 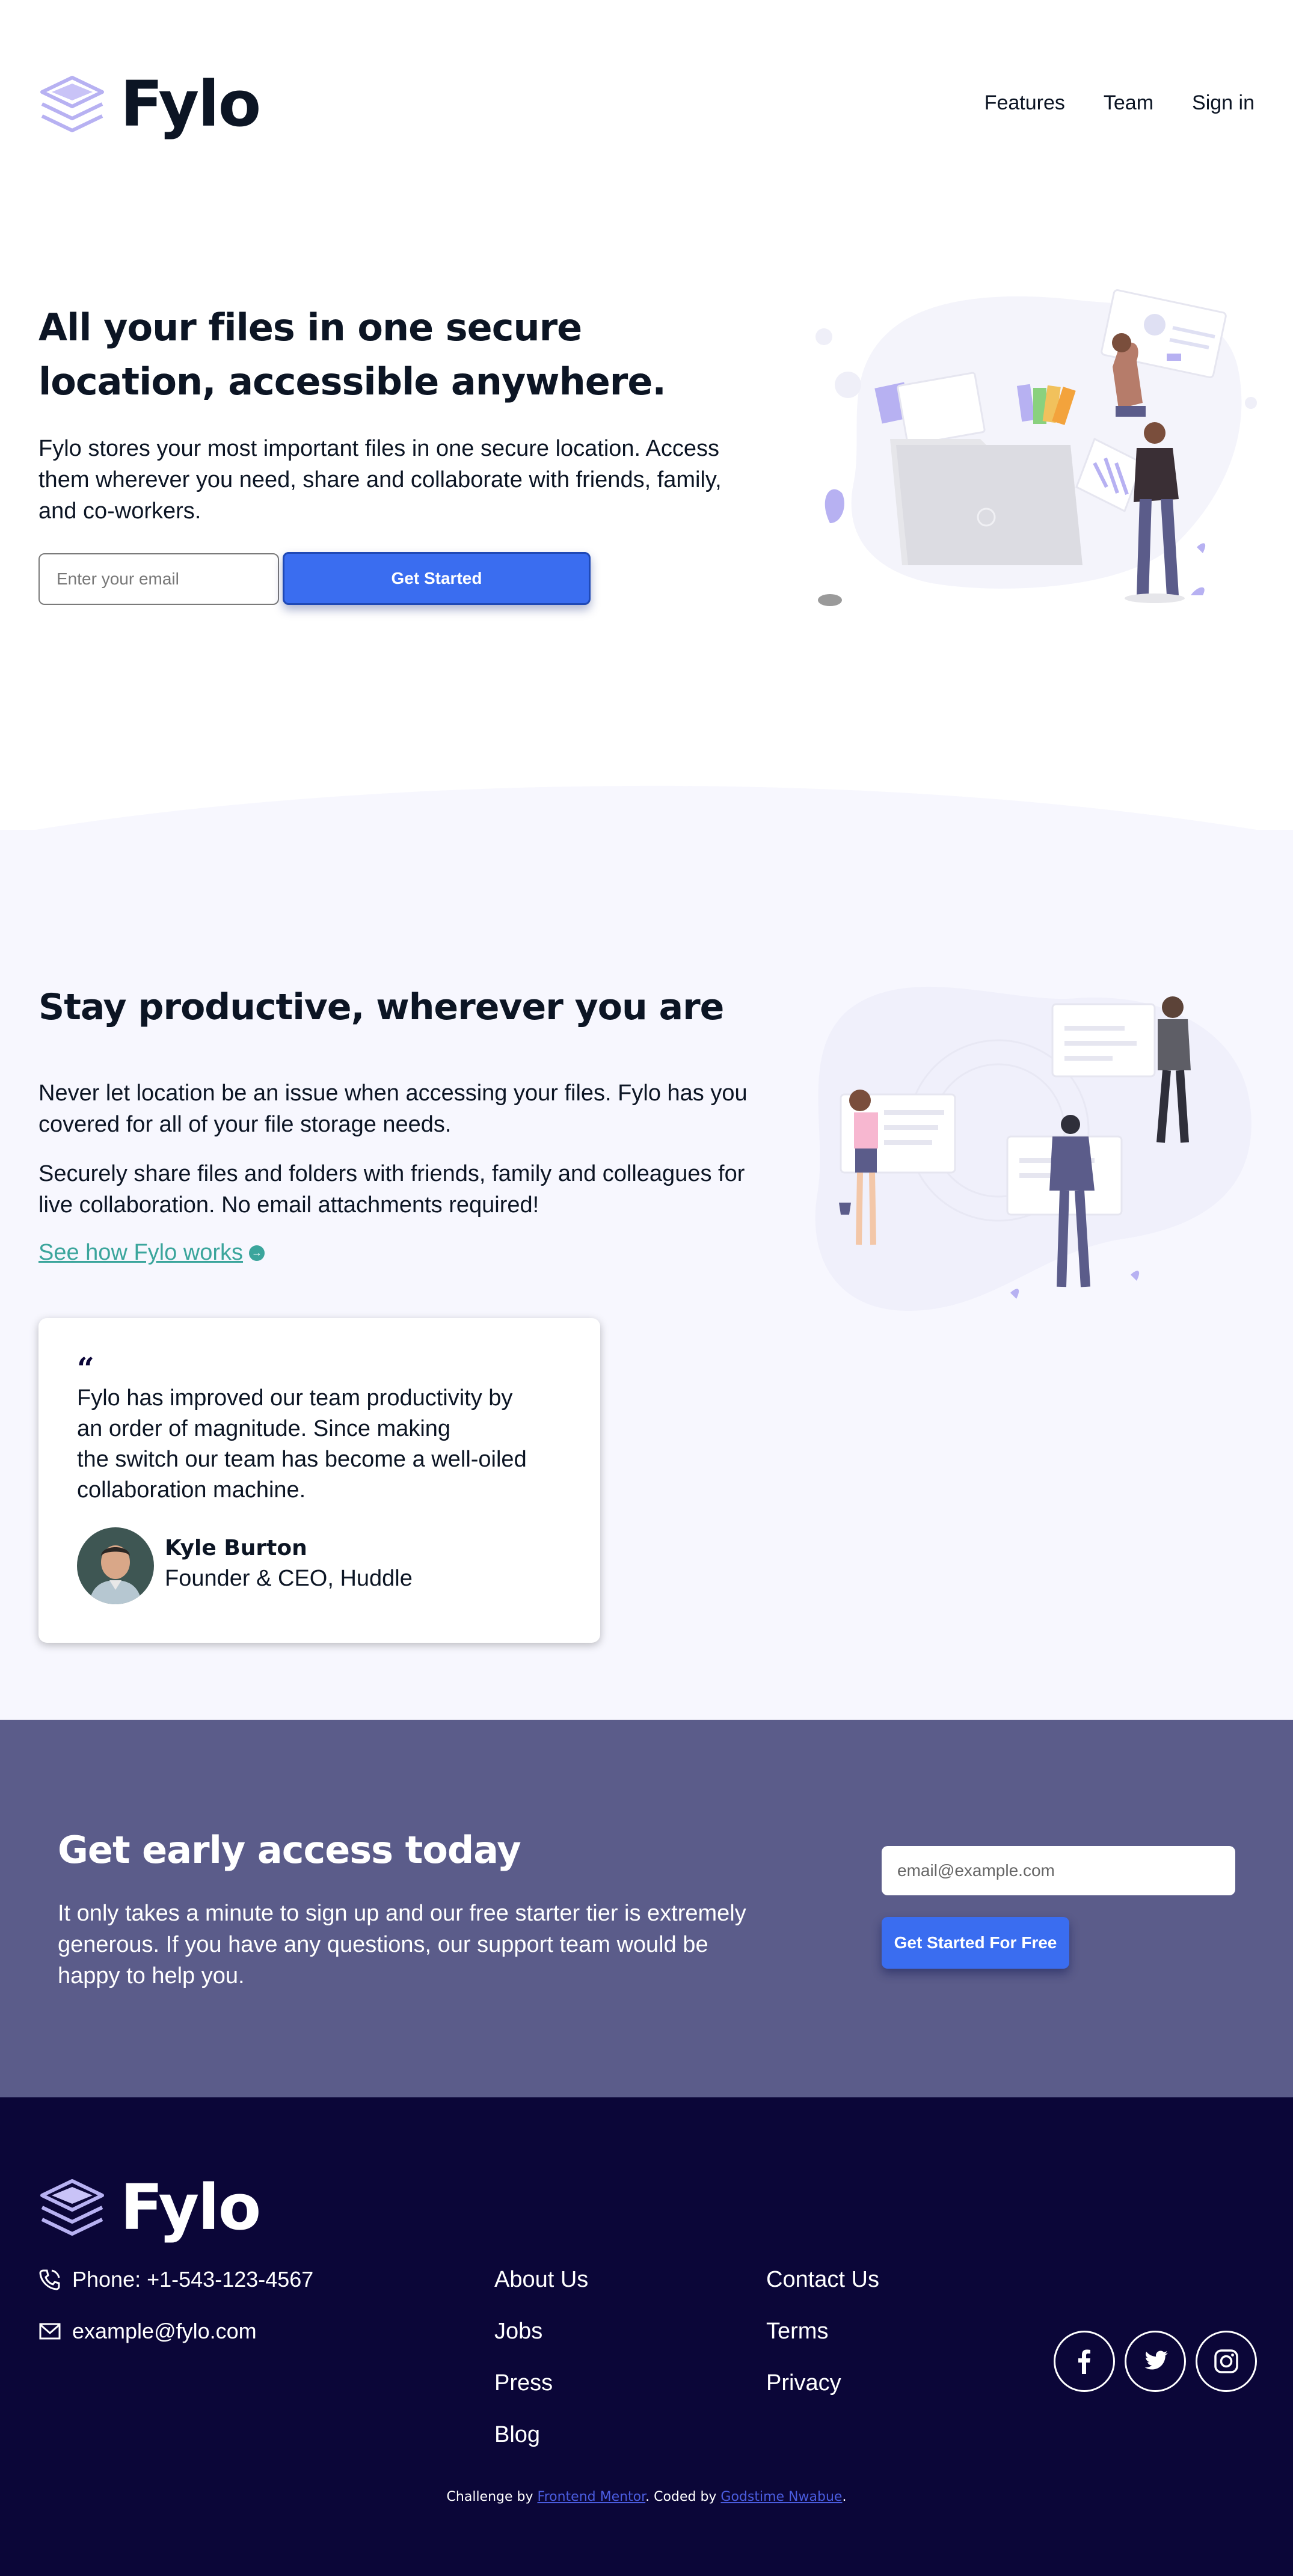 I want to click on footer-logo: Fylo, so click(x=150, y=2207).